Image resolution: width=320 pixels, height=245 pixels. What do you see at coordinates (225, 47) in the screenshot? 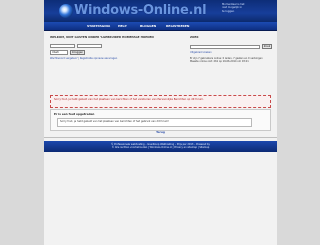
I see `search-input` at bounding box center [225, 47].